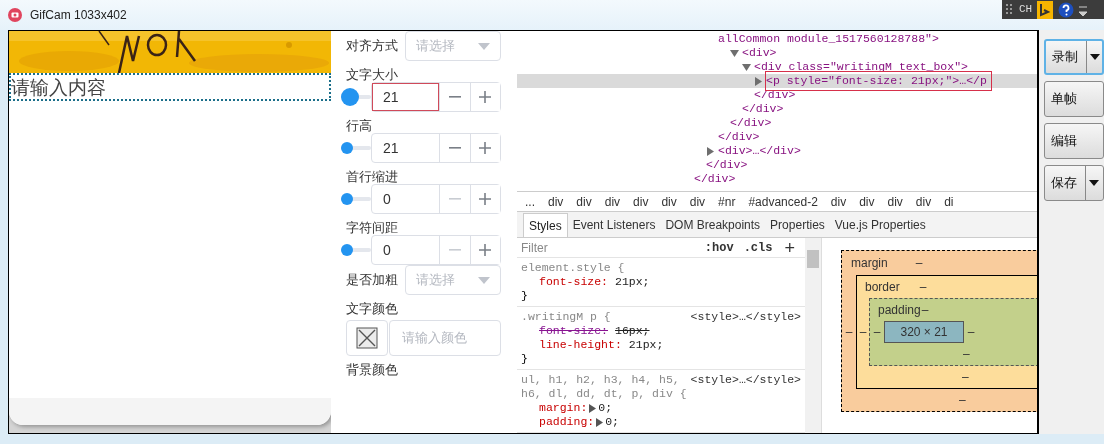 This screenshot has height=444, width=1104. What do you see at coordinates (359, 125) in the screenshot?
I see `field-label: 行高` at bounding box center [359, 125].